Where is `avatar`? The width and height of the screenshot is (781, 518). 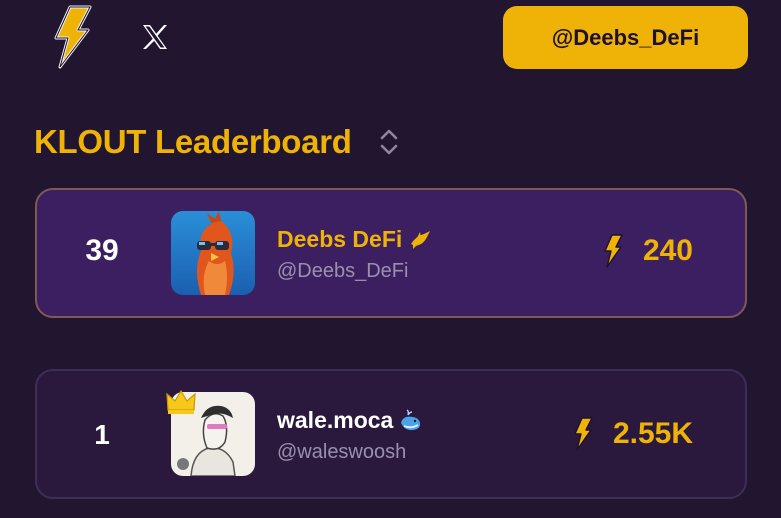 avatar is located at coordinates (213, 253).